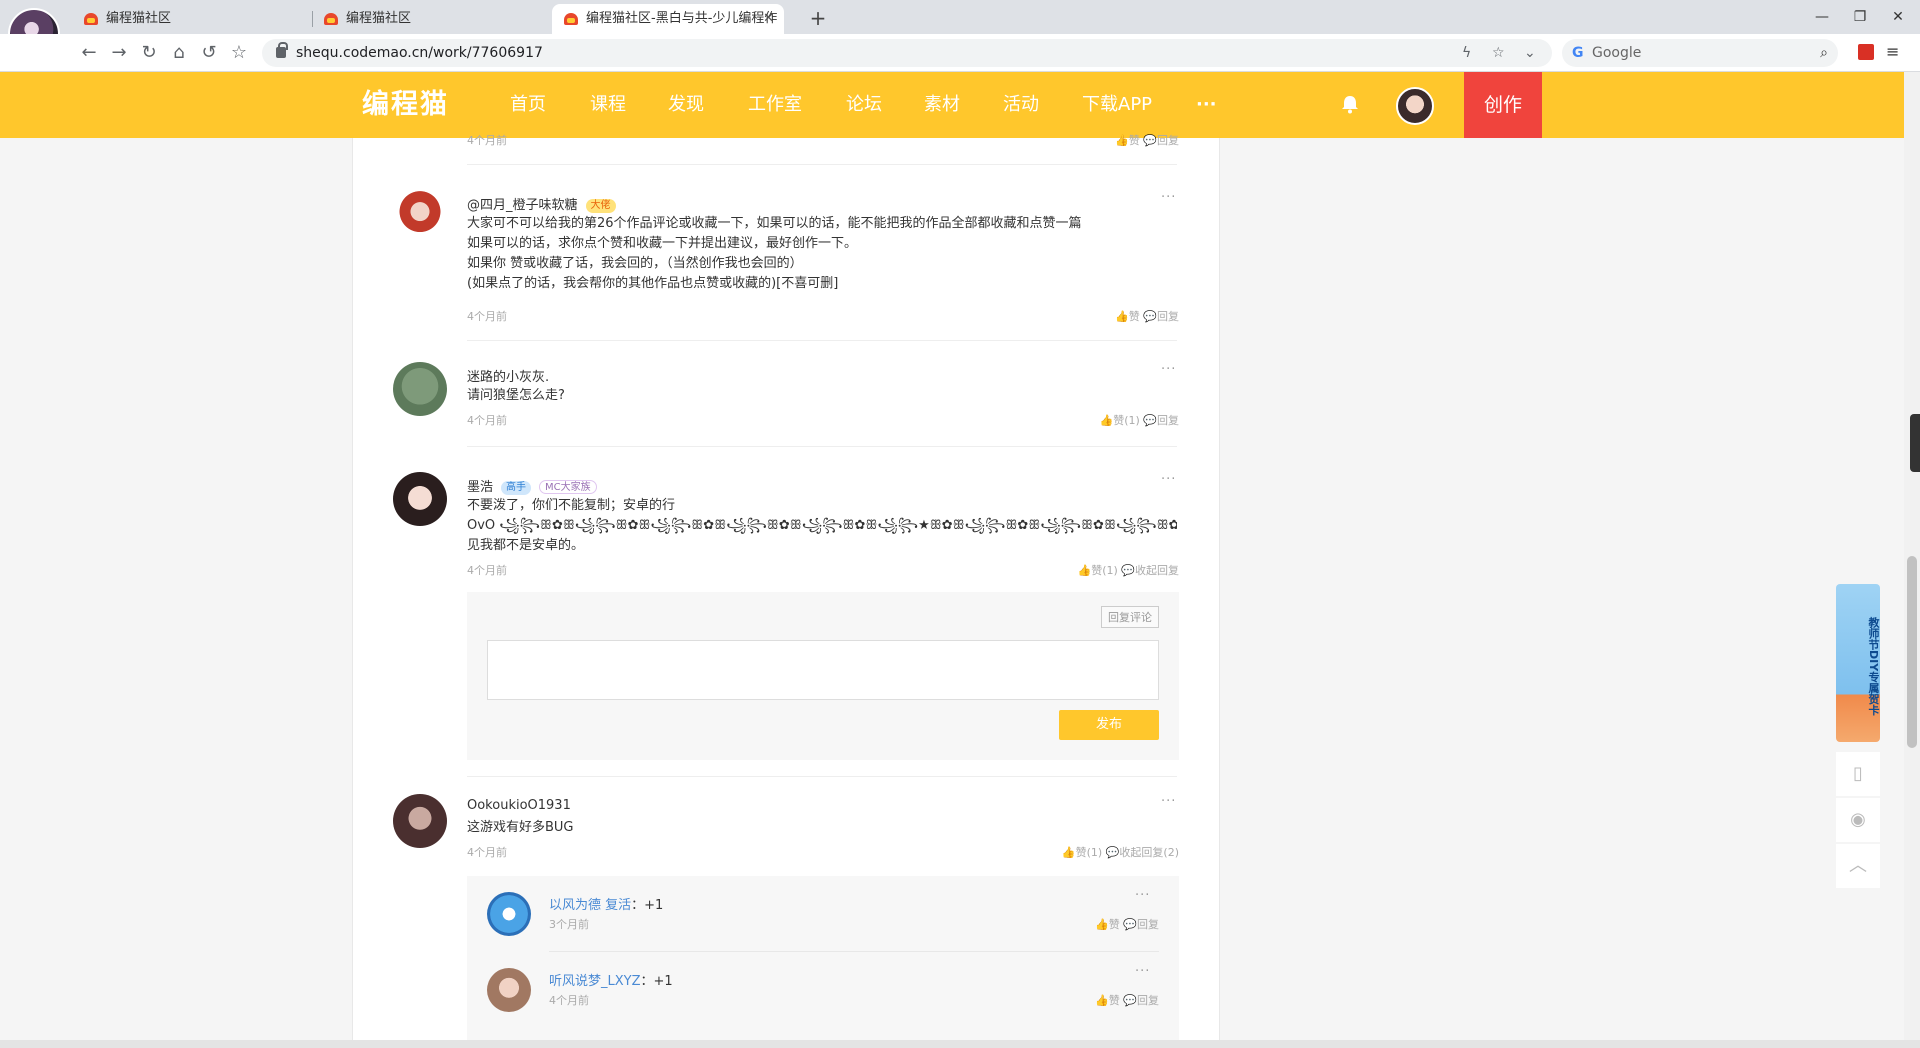 The image size is (1920, 1048). I want to click on comment-line: 请问狼堡怎么走?, so click(516, 395).